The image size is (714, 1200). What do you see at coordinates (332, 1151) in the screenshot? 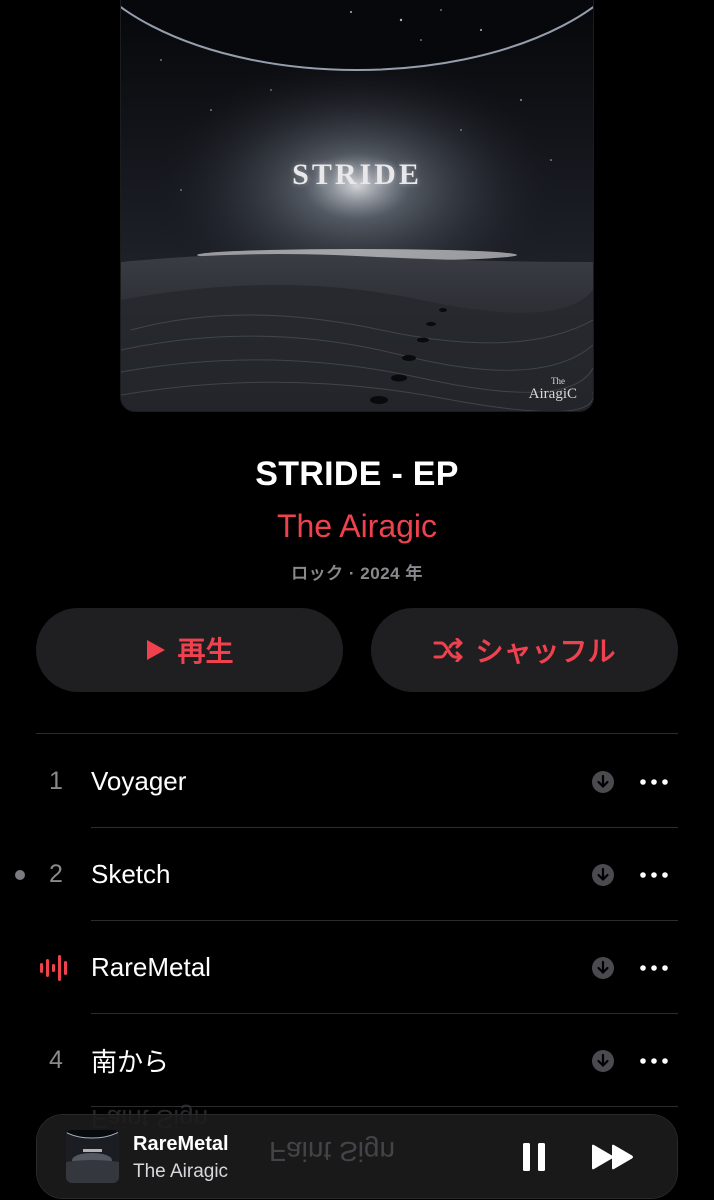
I see `mini-player-background-text: Faint Sign` at bounding box center [332, 1151].